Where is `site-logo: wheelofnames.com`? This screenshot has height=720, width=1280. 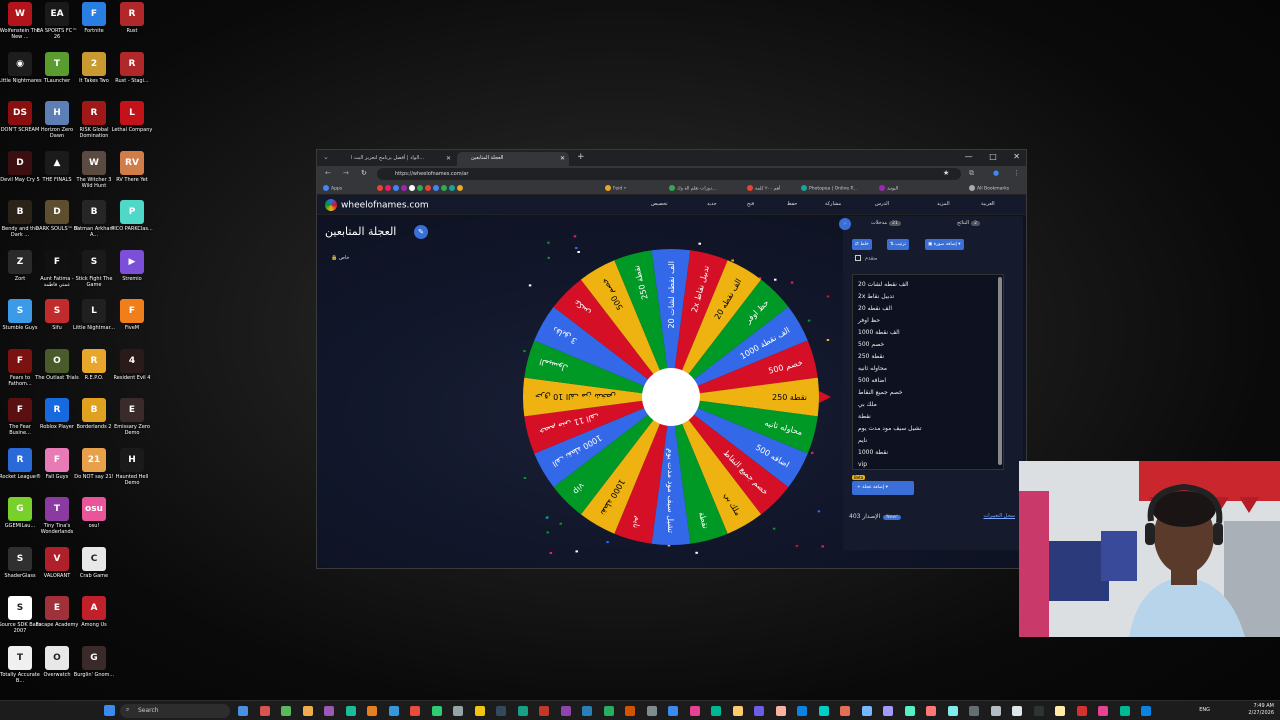
site-logo: wheelofnames.com is located at coordinates (377, 205).